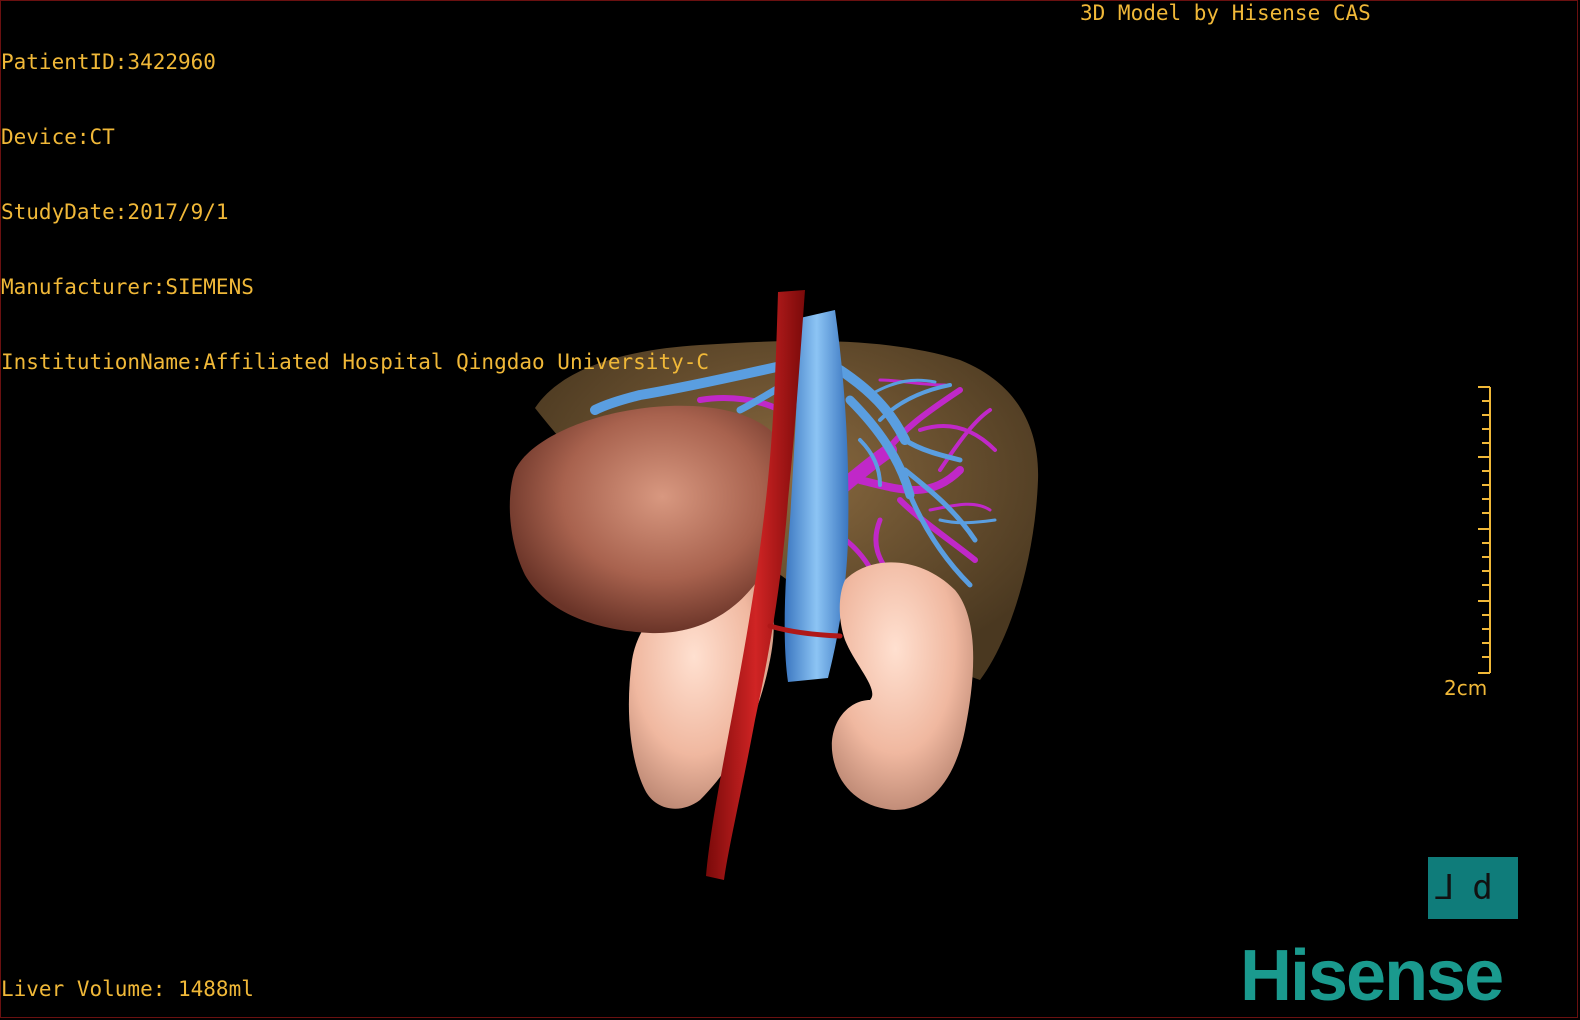 The height and width of the screenshot is (1020, 1580). Describe the element at coordinates (115, 212) in the screenshot. I see `study-date-text: StudyDate:2017/9/1` at that location.